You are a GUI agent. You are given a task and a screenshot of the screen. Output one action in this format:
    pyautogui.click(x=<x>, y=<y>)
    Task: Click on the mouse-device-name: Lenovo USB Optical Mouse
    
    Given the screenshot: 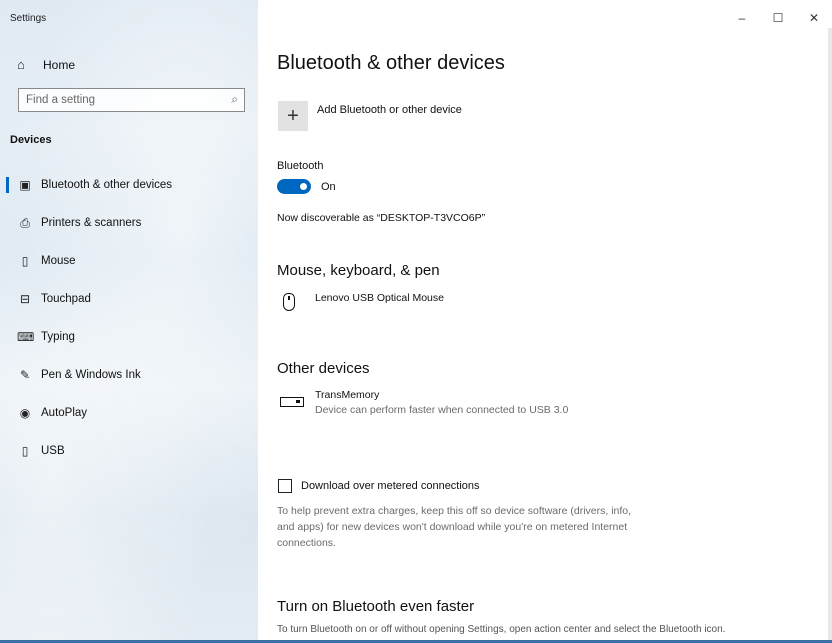 What is the action you would take?
    pyautogui.click(x=379, y=298)
    